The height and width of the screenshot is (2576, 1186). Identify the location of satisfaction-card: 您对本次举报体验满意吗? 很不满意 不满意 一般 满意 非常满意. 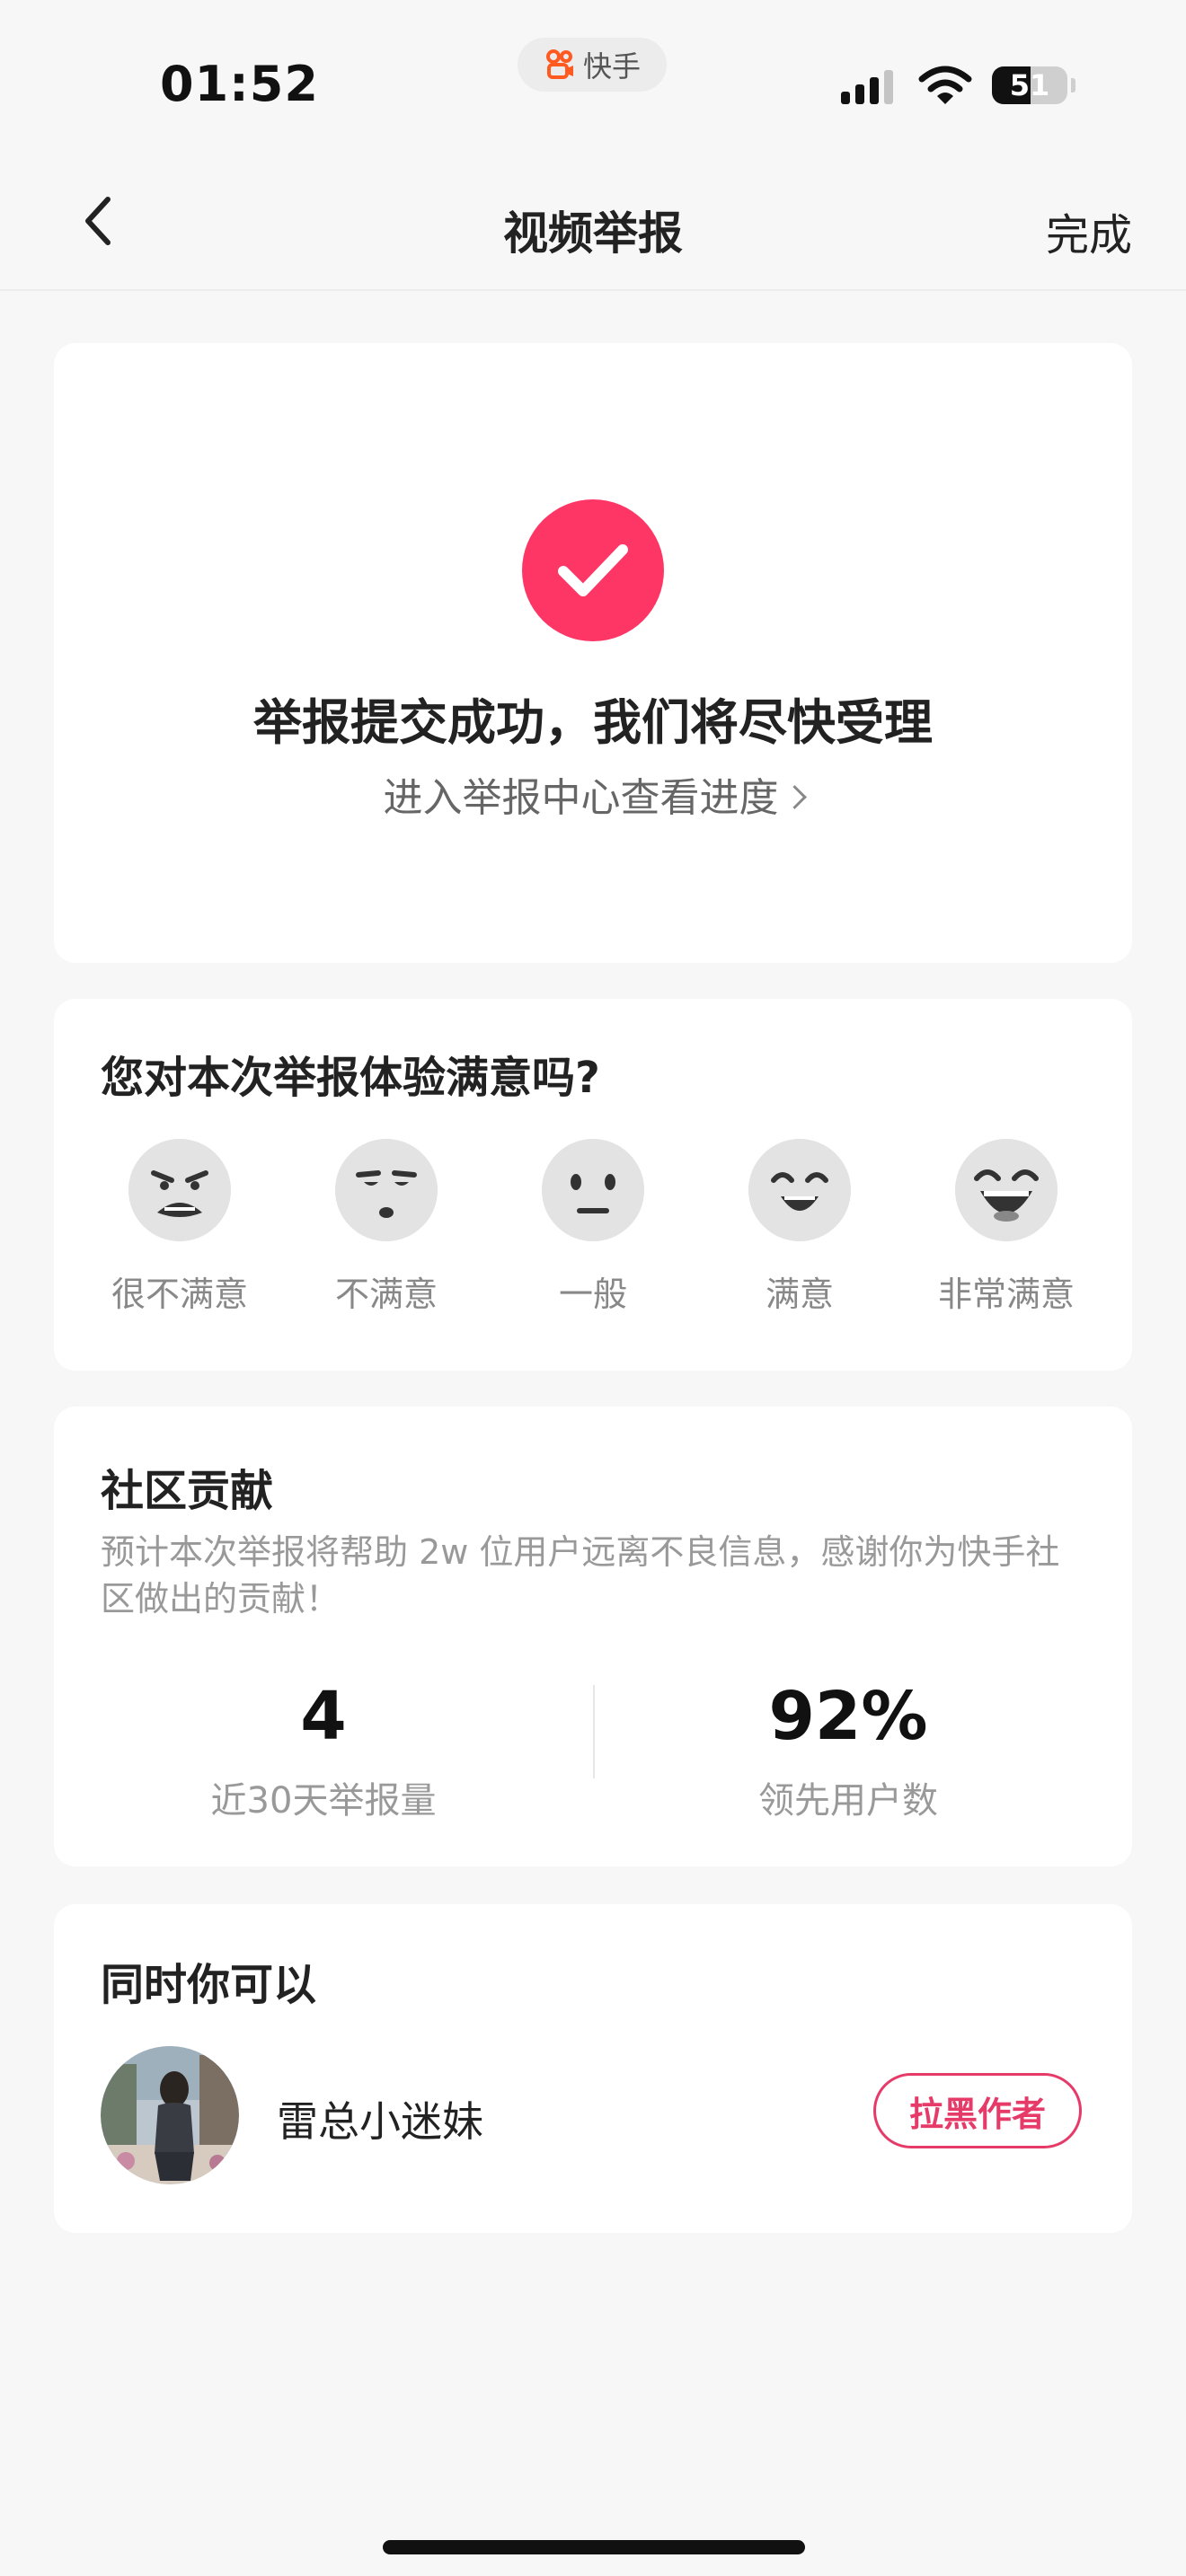
(593, 1185).